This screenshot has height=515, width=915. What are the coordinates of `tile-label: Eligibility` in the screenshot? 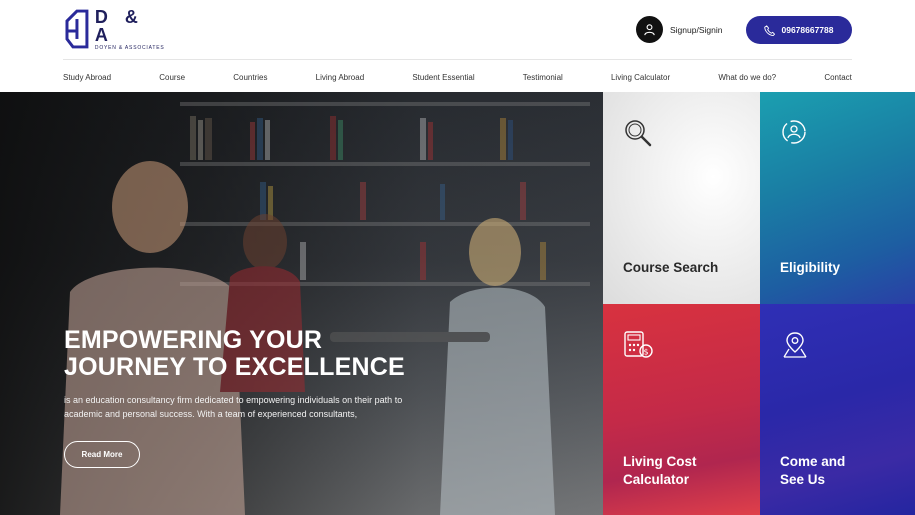 It's located at (810, 268).